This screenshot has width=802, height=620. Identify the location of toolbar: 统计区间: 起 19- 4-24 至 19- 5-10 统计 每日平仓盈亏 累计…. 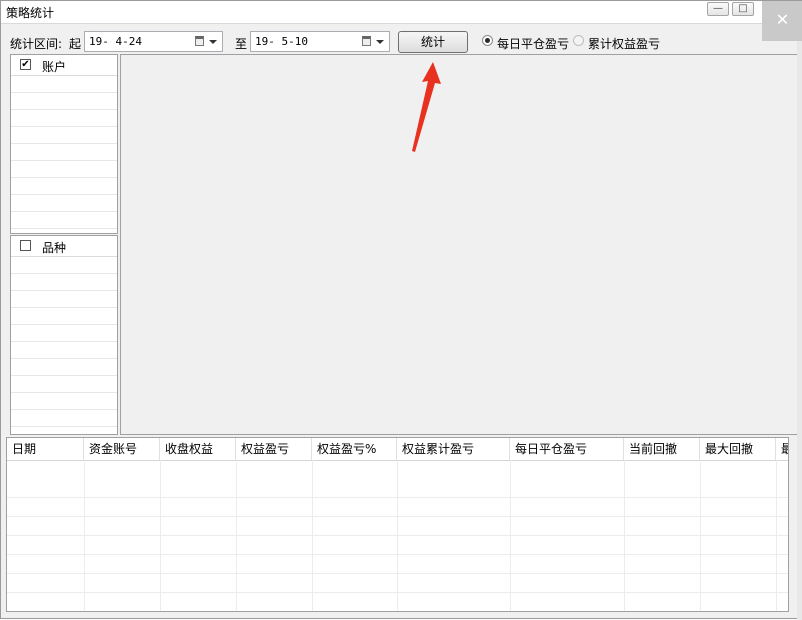
(401, 42).